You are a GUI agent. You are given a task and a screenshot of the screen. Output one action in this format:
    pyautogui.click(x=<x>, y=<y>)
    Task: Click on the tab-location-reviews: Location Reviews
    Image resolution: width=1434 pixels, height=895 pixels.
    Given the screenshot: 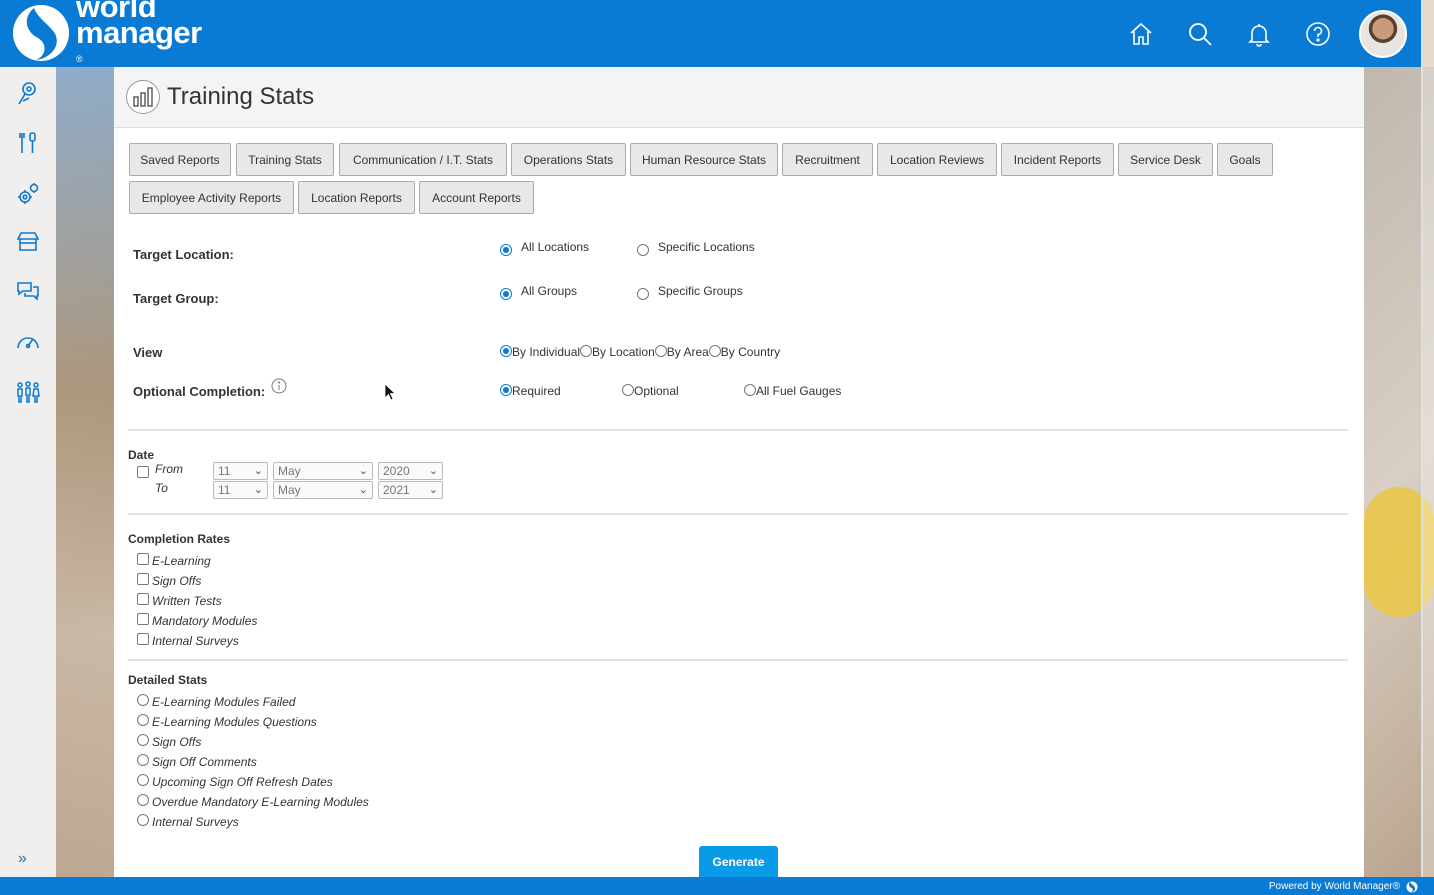 What is the action you would take?
    pyautogui.click(x=937, y=159)
    